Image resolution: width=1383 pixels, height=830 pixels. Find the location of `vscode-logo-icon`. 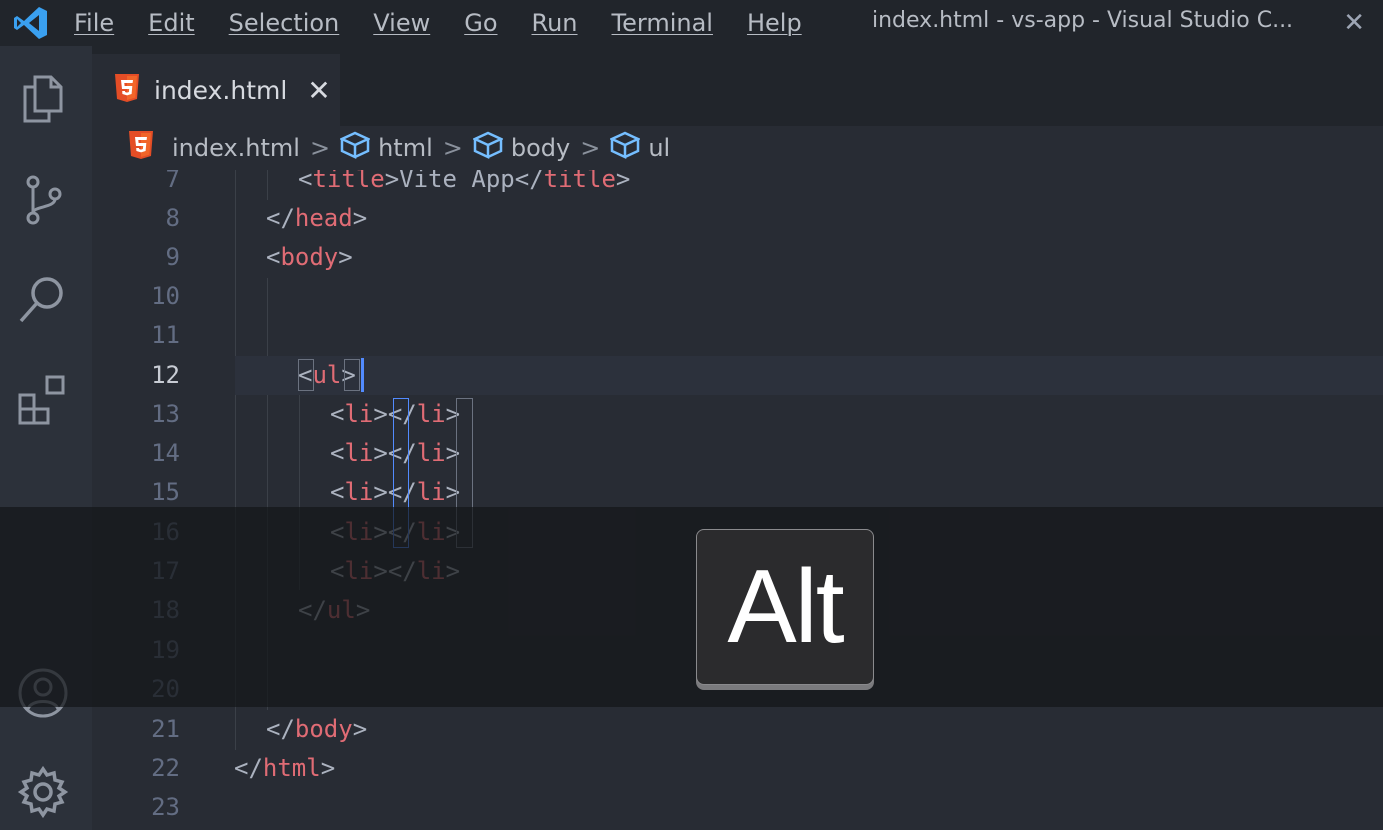

vscode-logo-icon is located at coordinates (31, 23).